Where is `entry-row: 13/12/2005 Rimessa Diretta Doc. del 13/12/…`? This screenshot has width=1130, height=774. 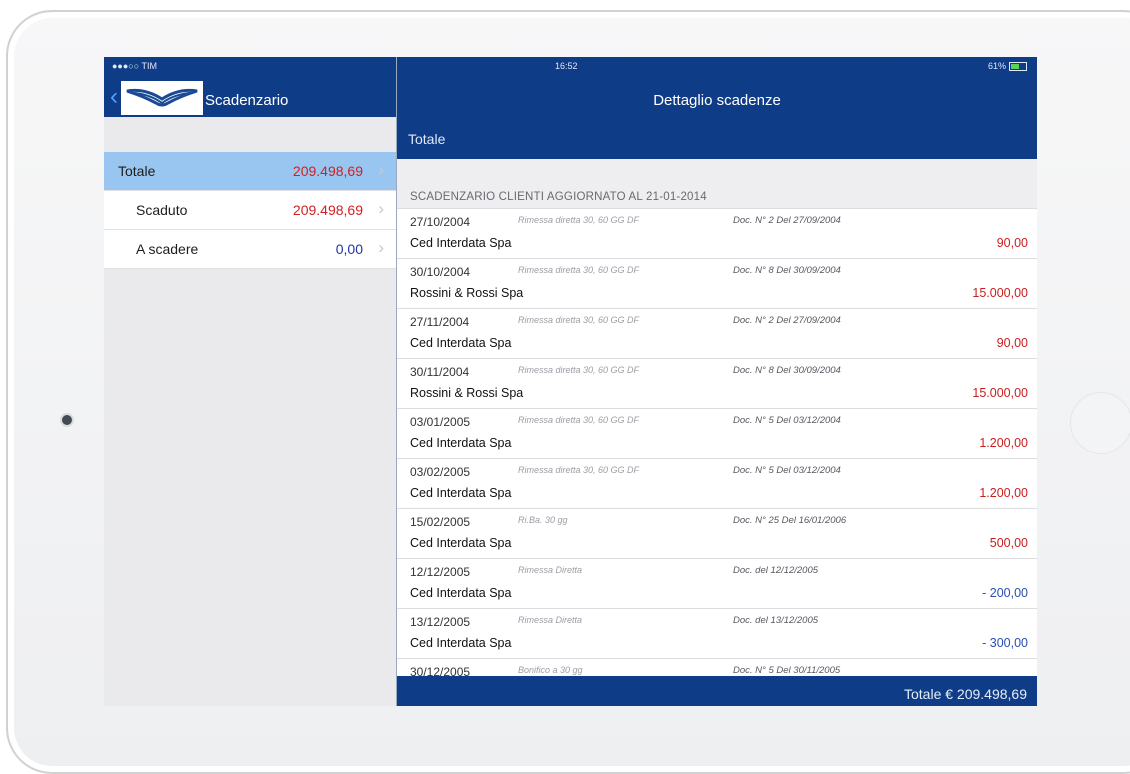 entry-row: 13/12/2005 Rimessa Diretta Doc. del 13/12/… is located at coordinates (717, 634).